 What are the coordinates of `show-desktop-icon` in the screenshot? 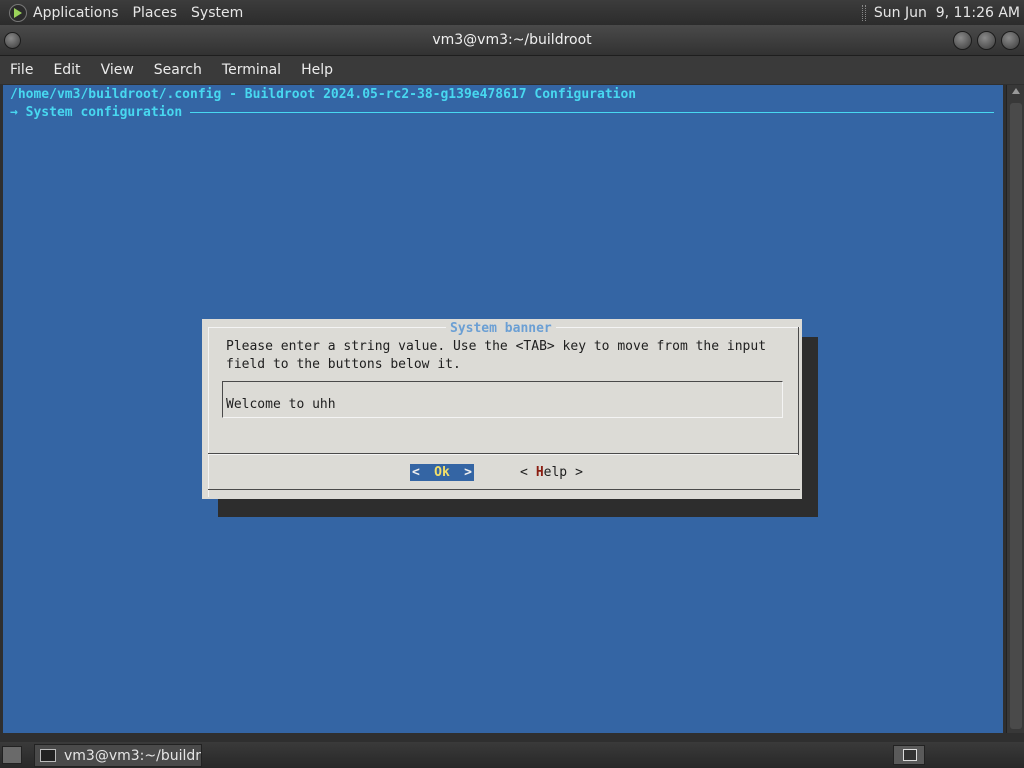 It's located at (12, 755).